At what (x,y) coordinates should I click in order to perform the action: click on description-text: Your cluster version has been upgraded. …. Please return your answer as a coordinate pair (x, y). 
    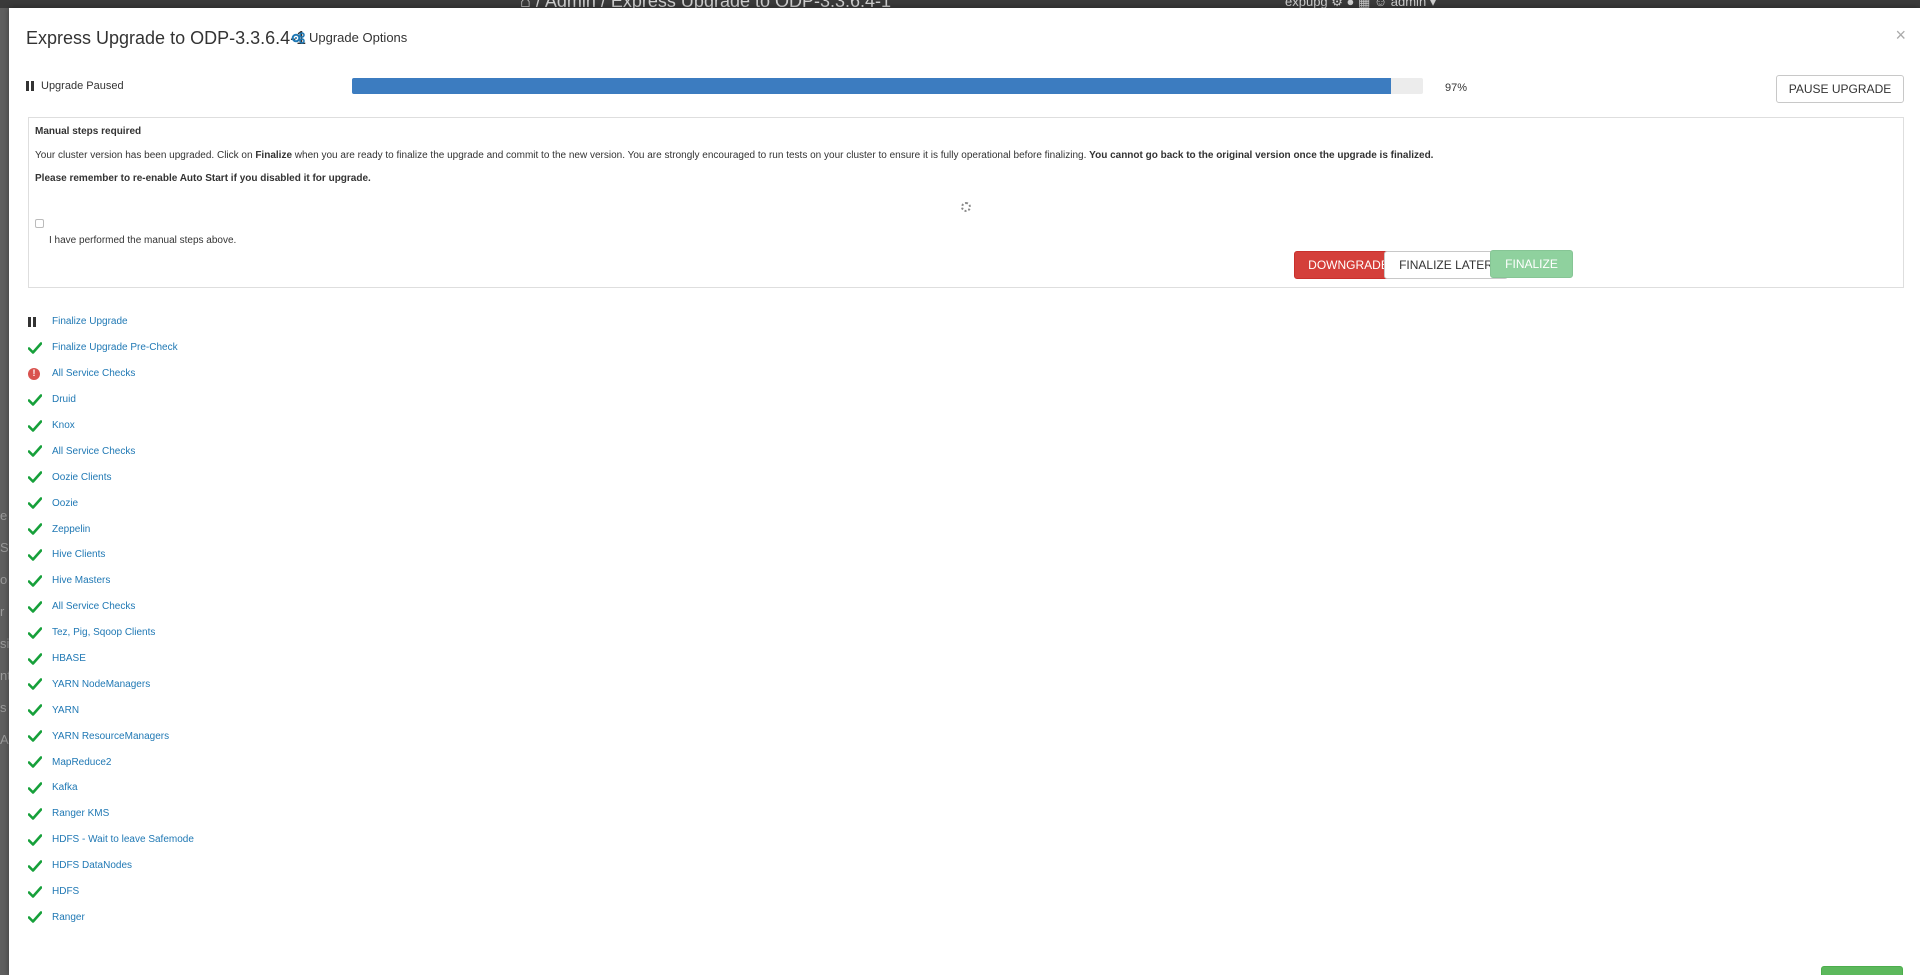
    Looking at the image, I should click on (145, 155).